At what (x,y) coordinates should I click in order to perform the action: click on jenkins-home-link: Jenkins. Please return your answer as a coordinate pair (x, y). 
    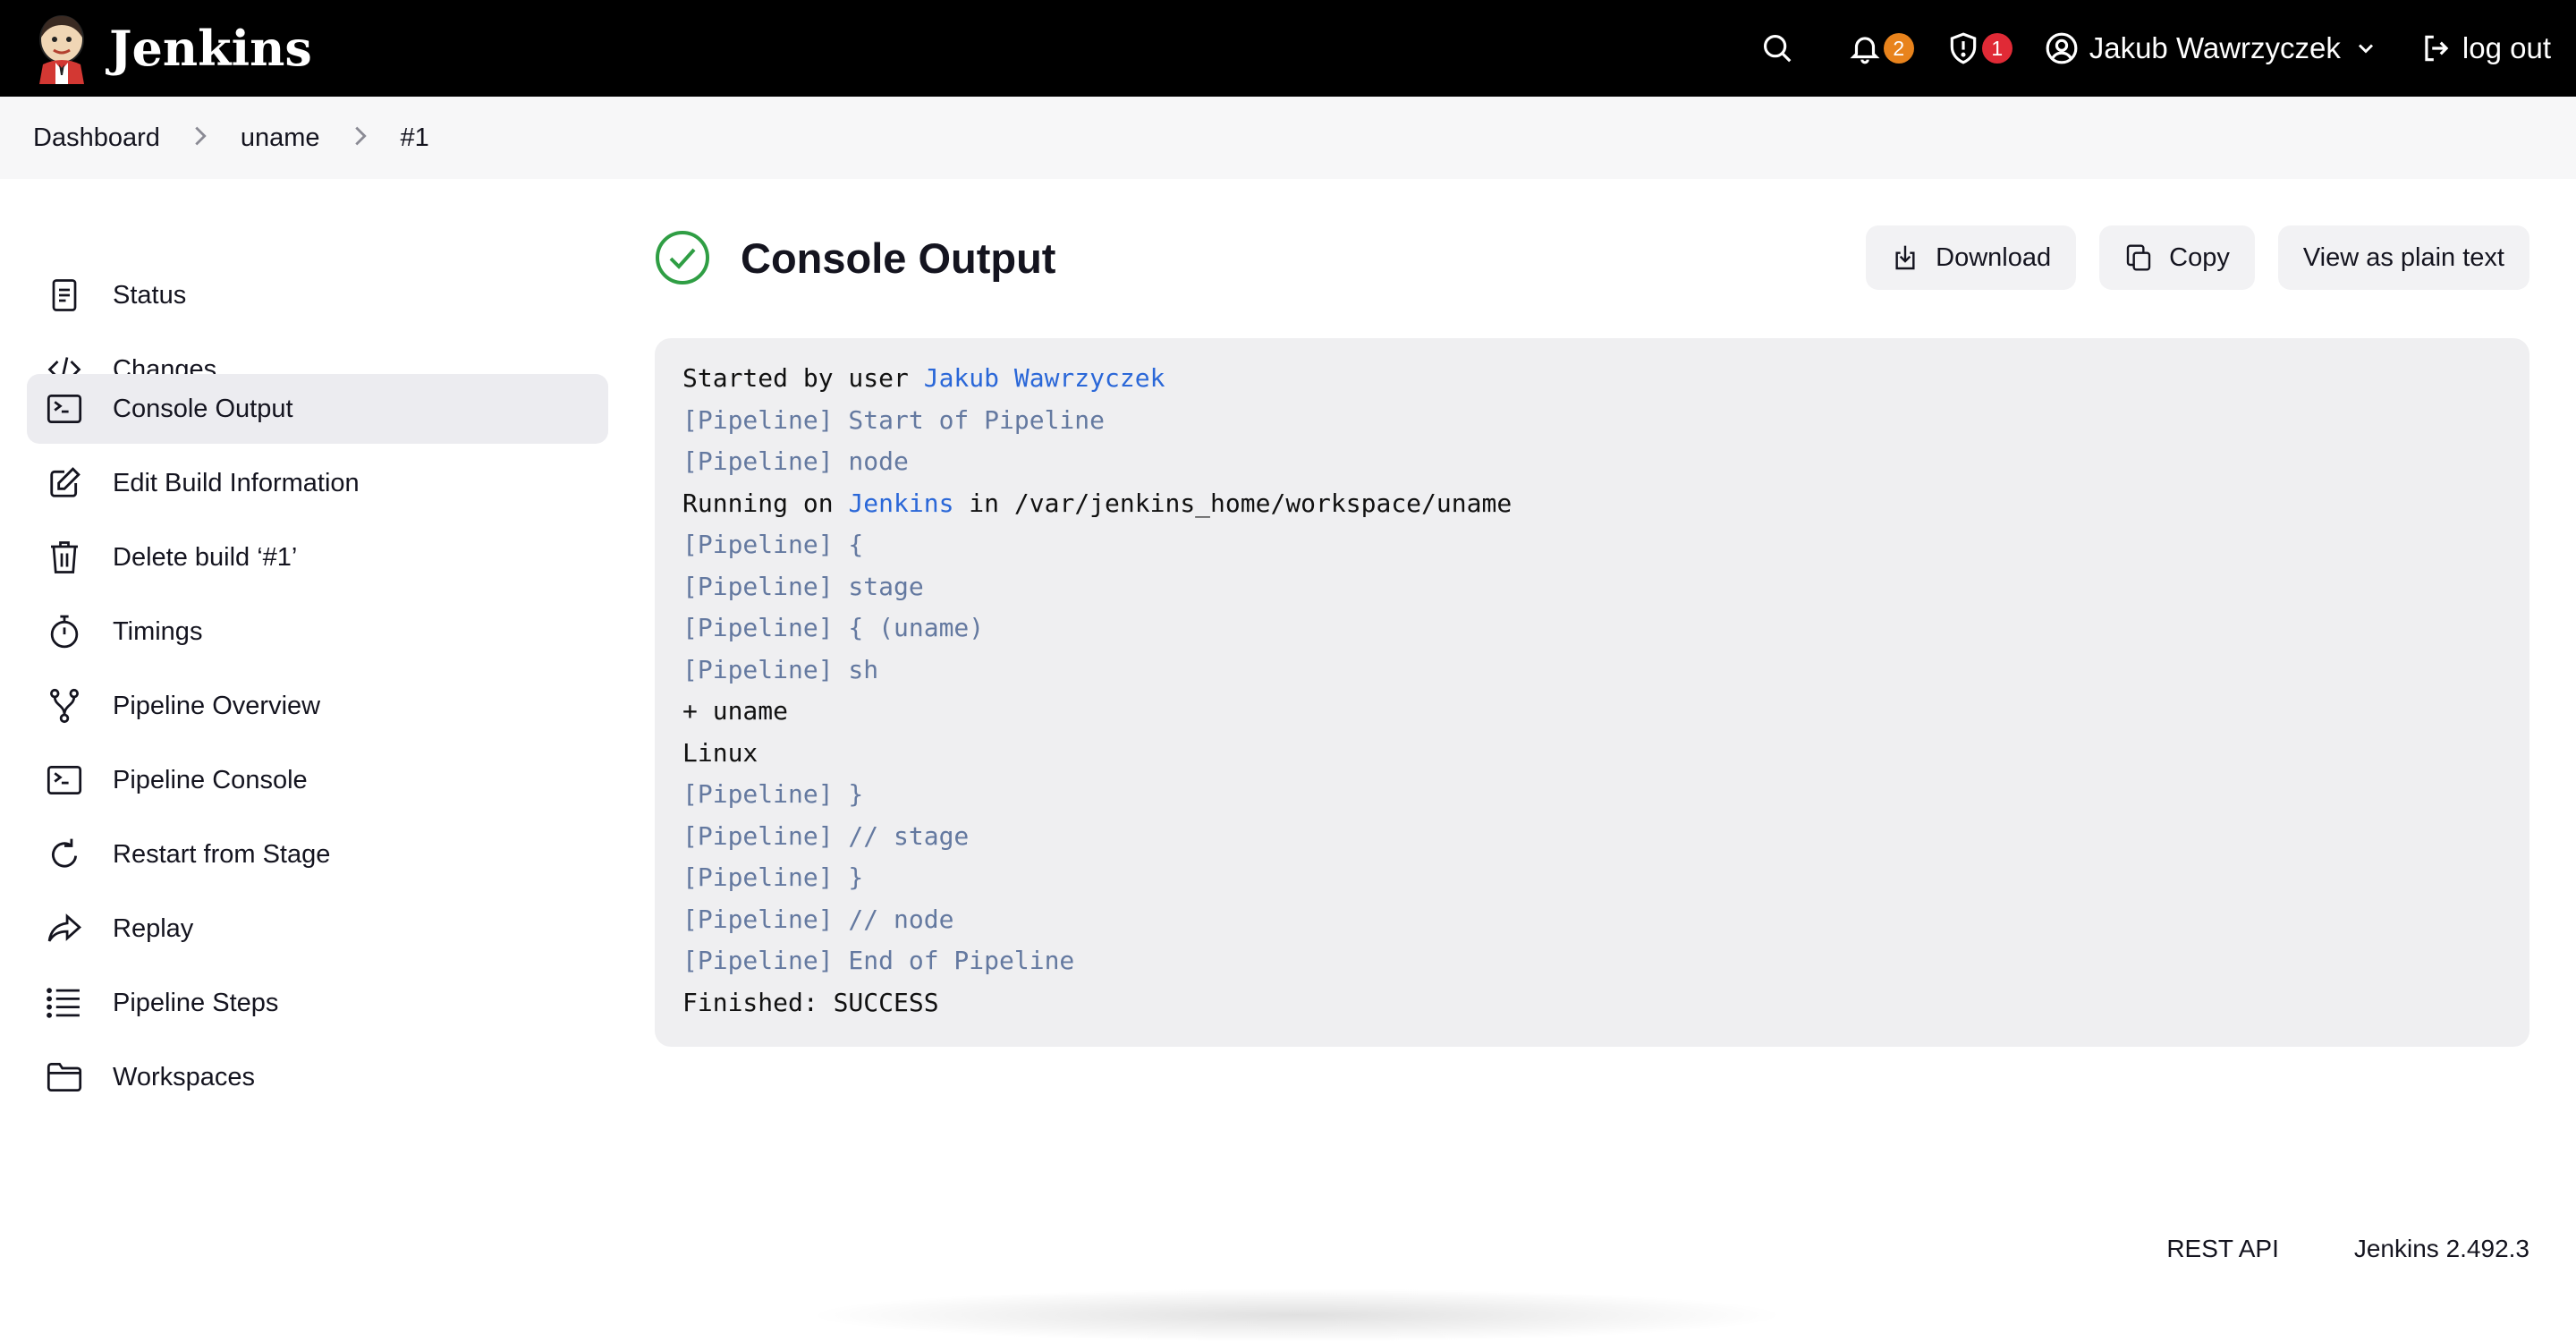
    Looking at the image, I should click on (172, 49).